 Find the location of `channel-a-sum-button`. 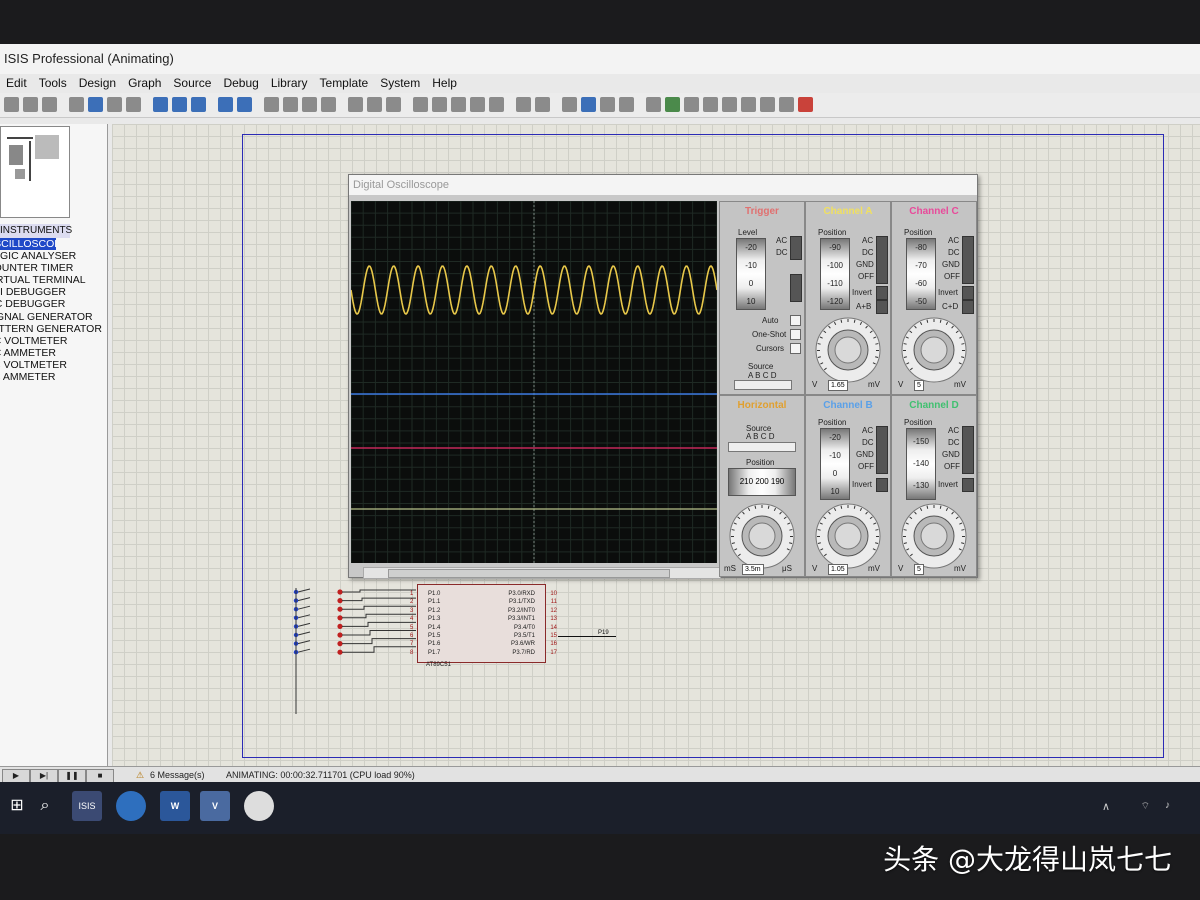

channel-a-sum-button is located at coordinates (882, 307).